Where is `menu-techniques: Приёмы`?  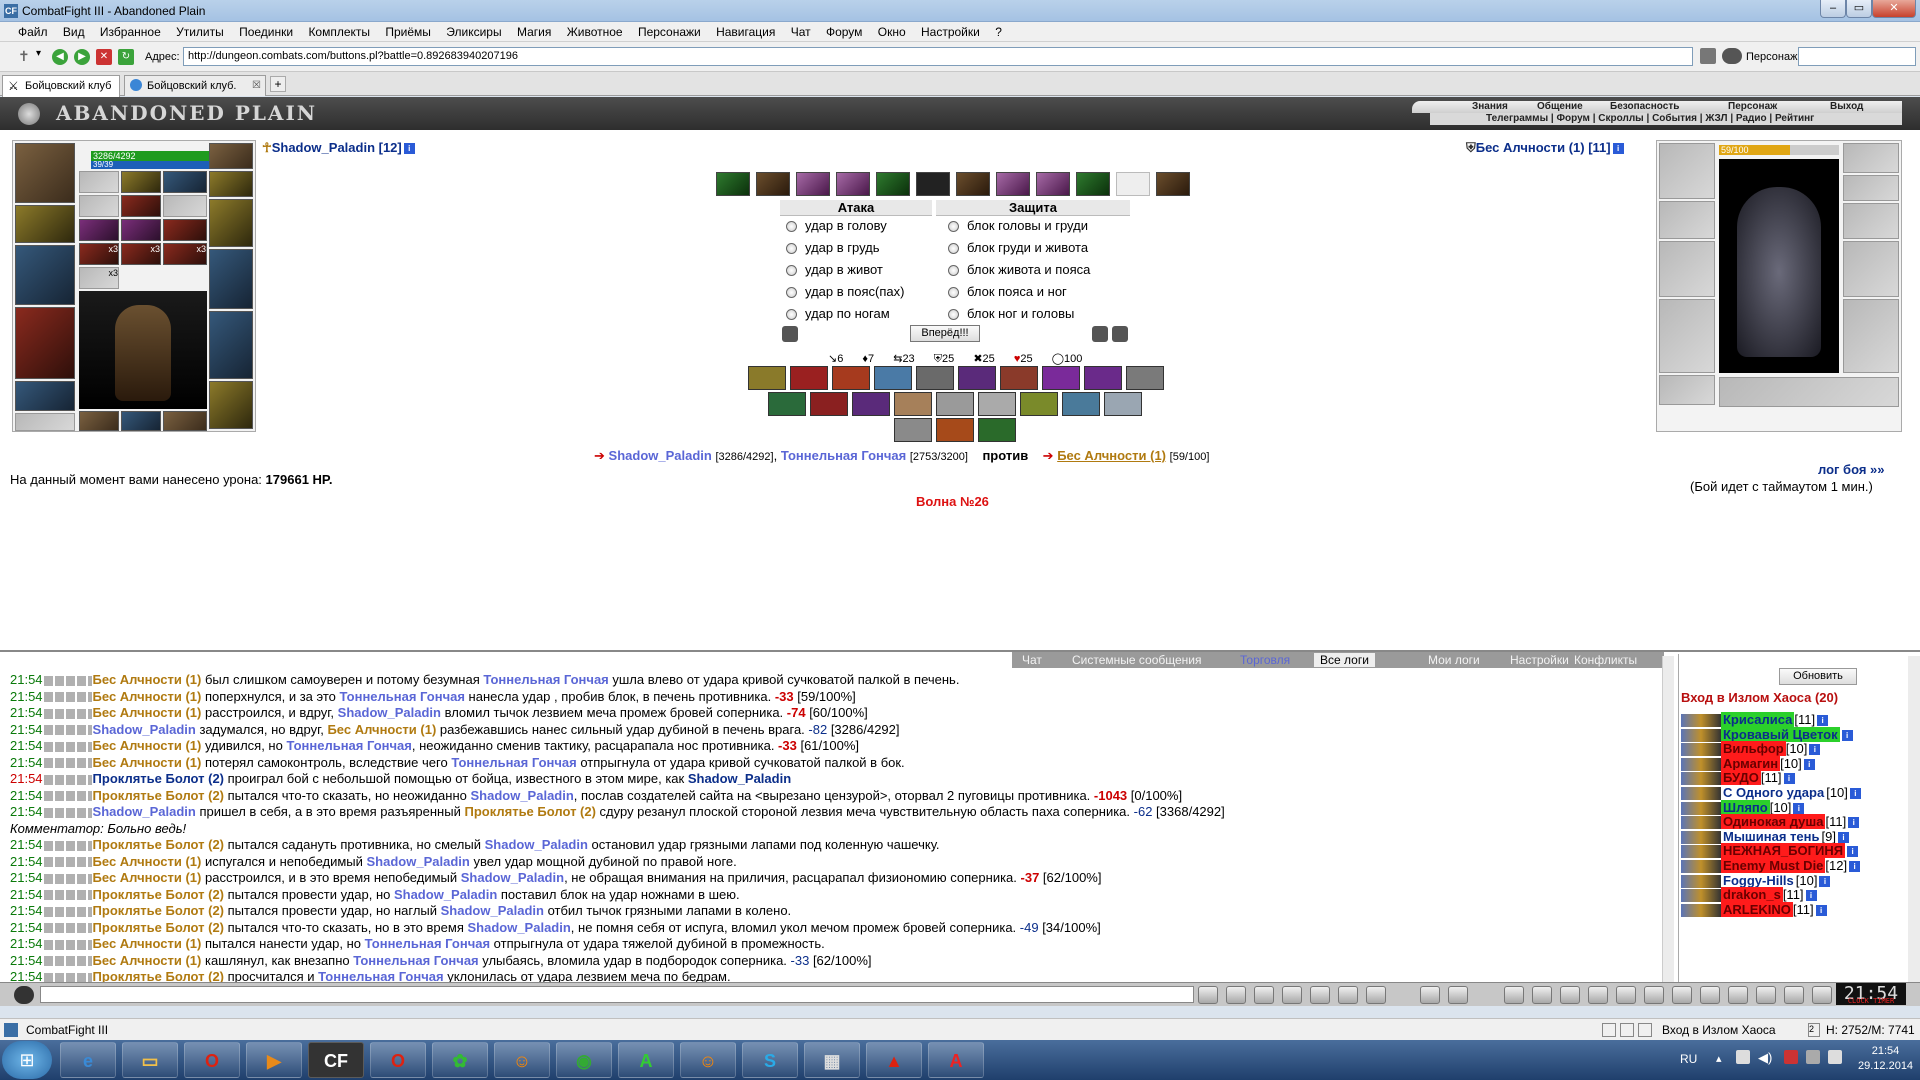 menu-techniques: Приёмы is located at coordinates (408, 30).